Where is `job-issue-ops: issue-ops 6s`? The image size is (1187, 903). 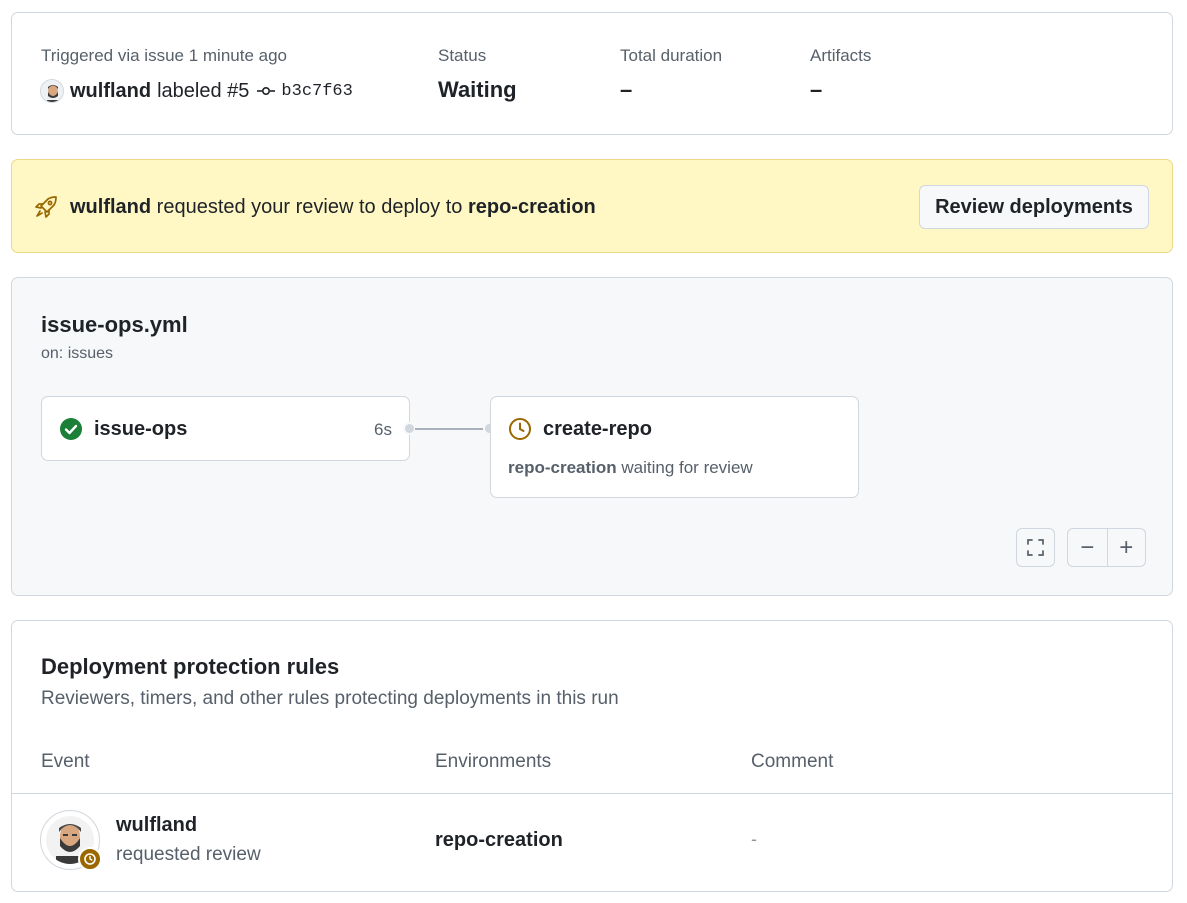
job-issue-ops: issue-ops 6s is located at coordinates (225, 428).